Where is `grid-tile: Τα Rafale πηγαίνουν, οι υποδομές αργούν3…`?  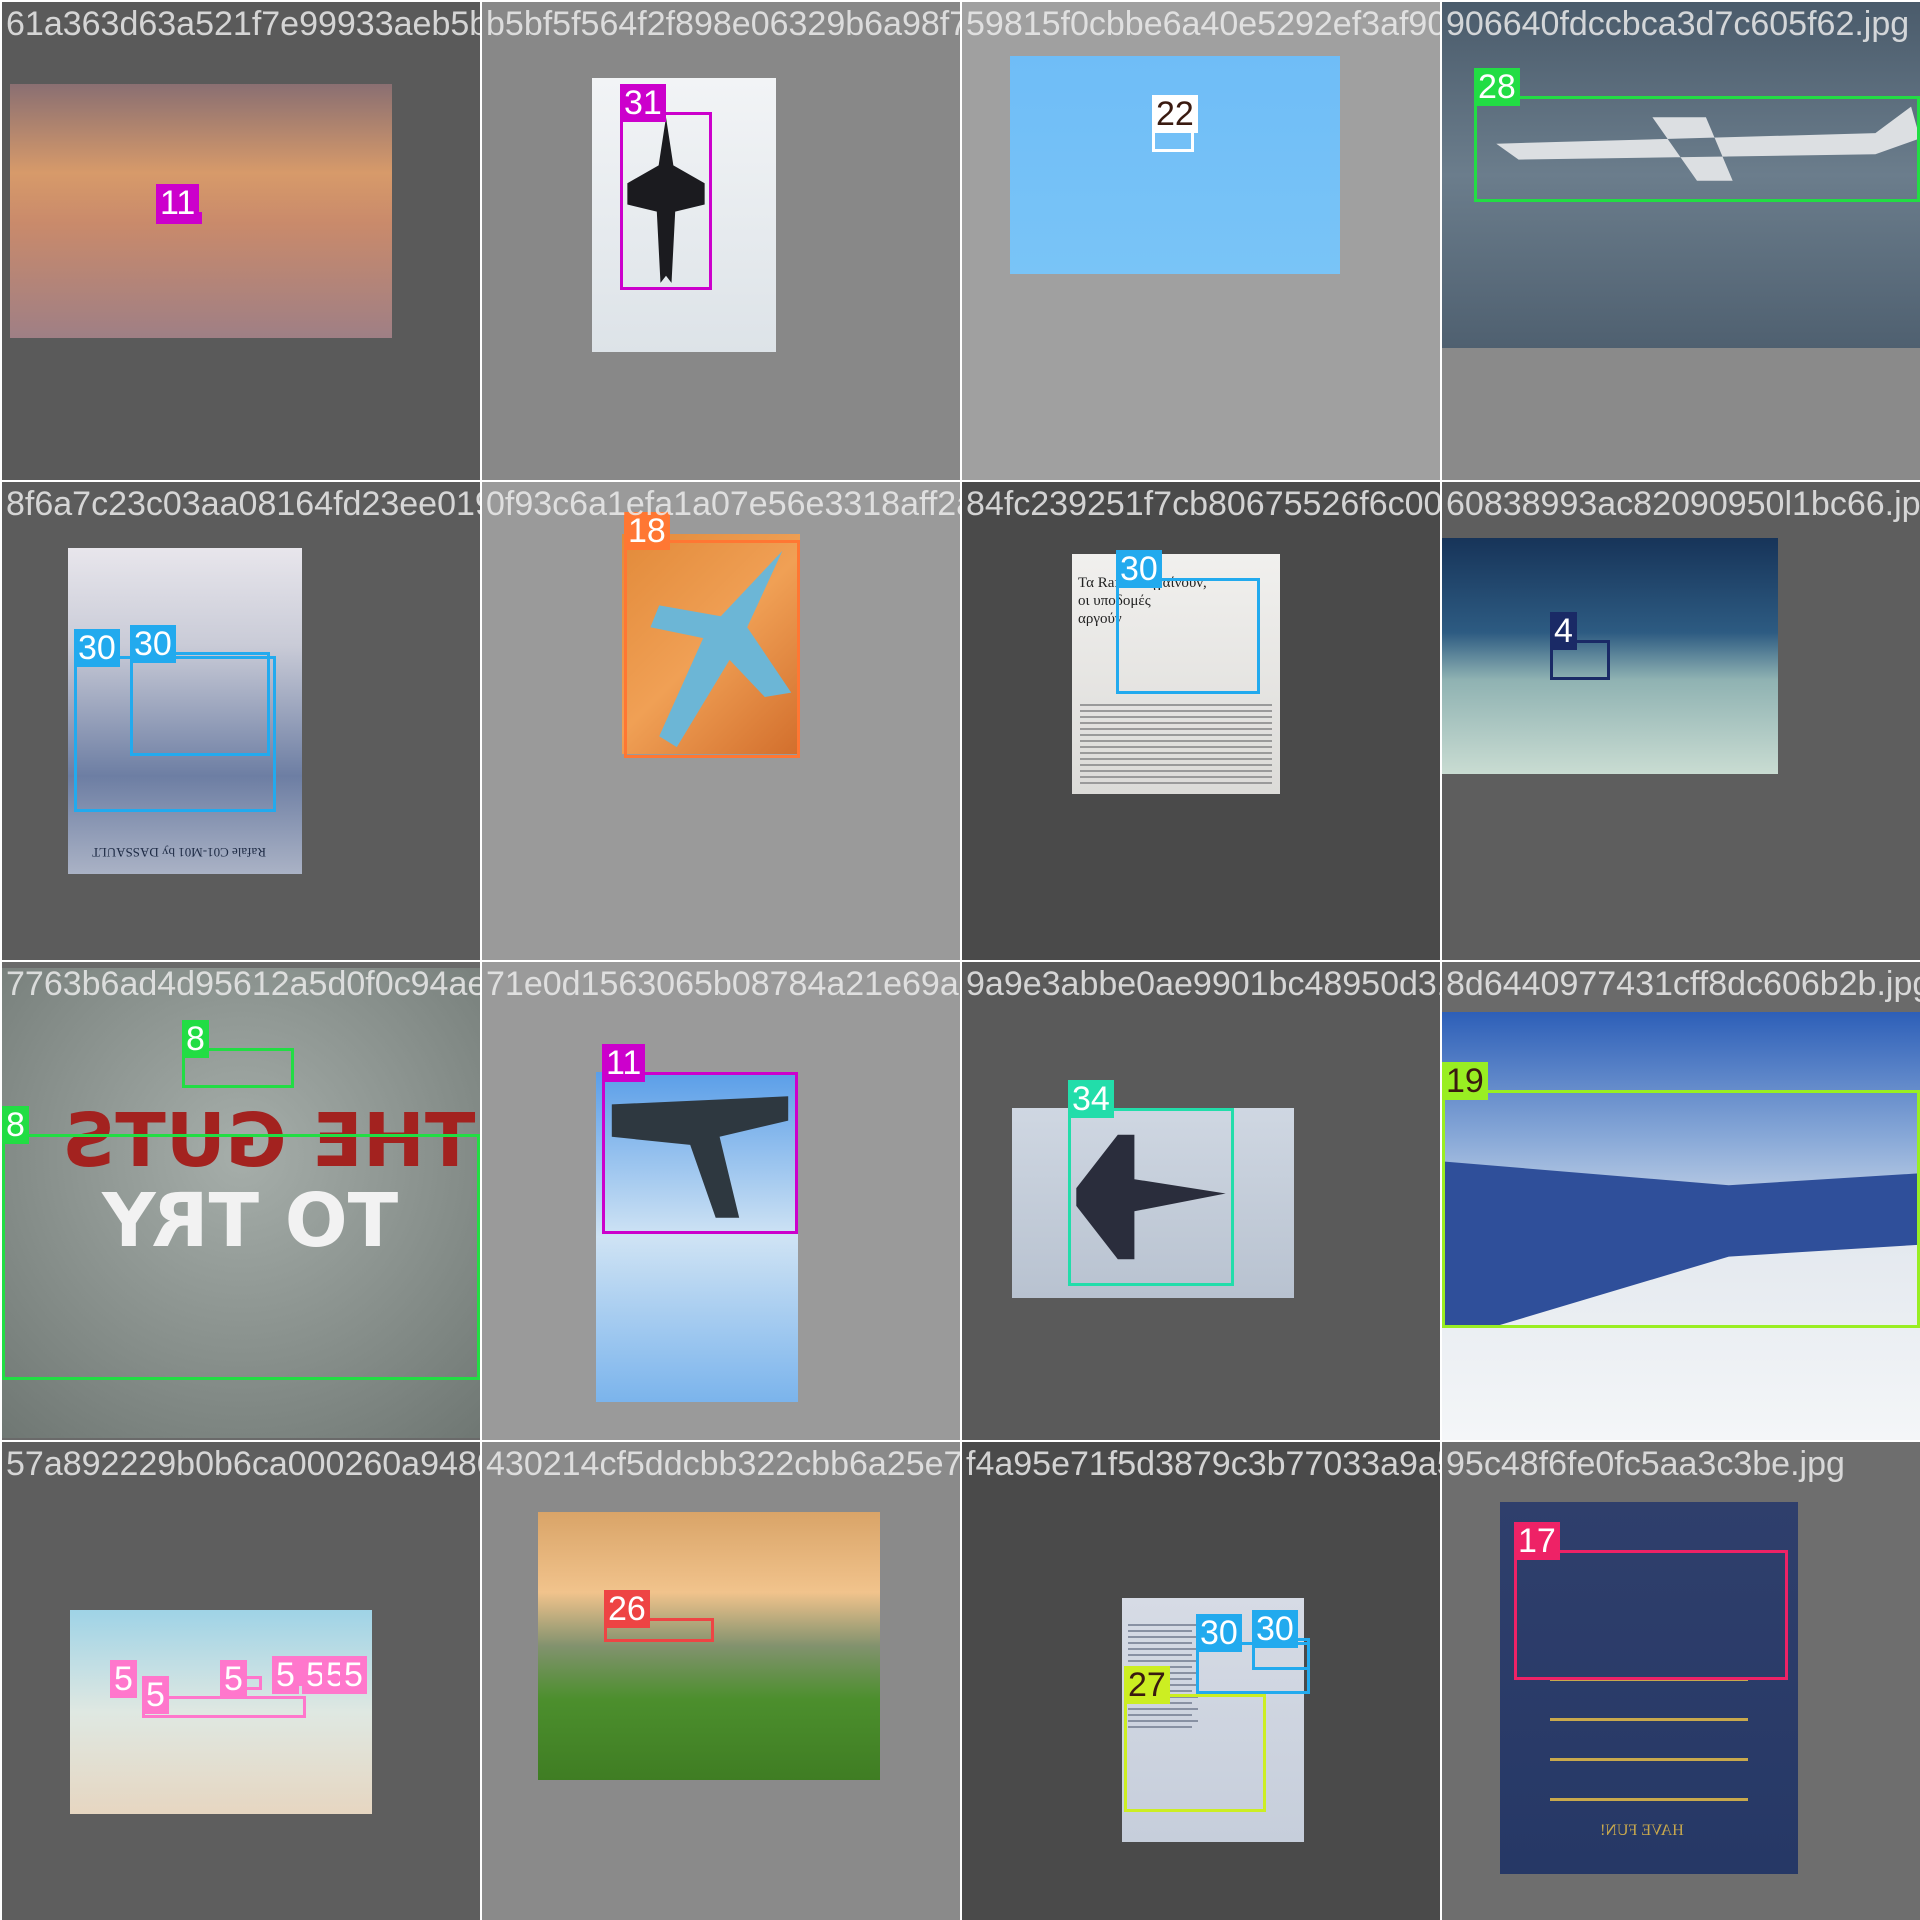
grid-tile: Τα Rafale πηγαίνουν, οι υποδομές αργούν3… is located at coordinates (1201, 721).